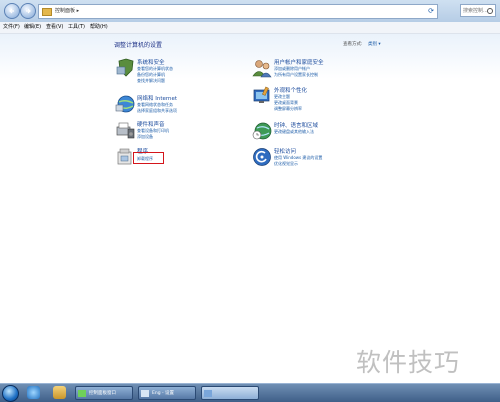 This screenshot has height=402, width=500. I want to click on forward-button, so click(28, 11).